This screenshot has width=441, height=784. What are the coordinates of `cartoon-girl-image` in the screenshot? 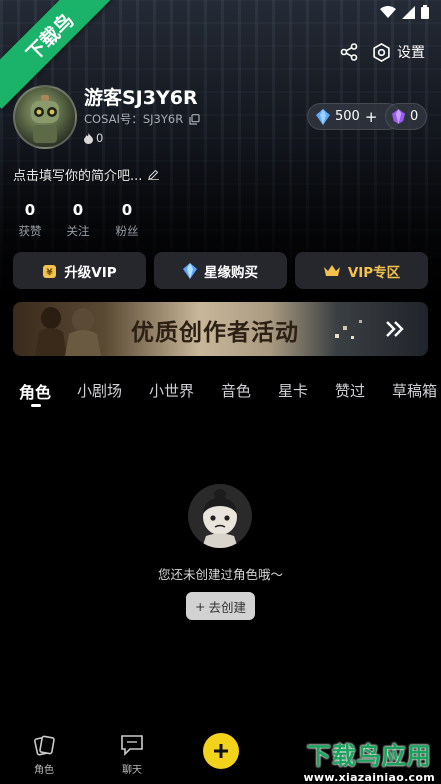 It's located at (220, 518).